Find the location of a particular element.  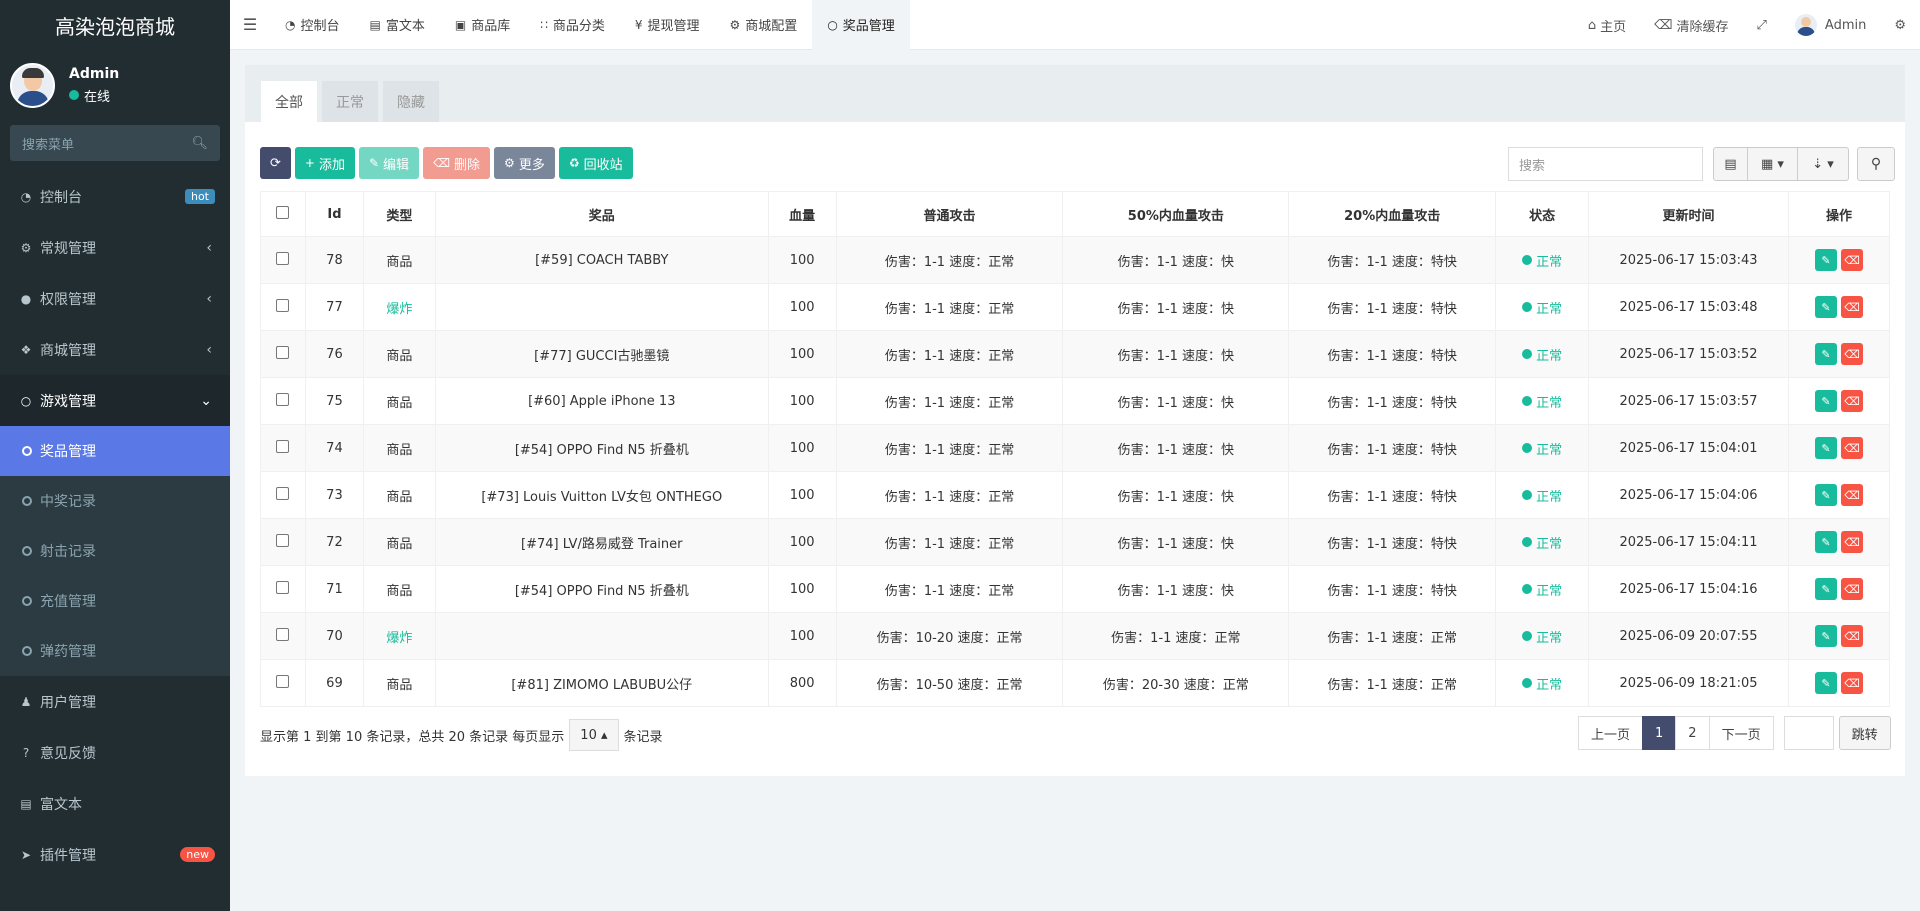

home-link: ⌂ 主页 is located at coordinates (1607, 25).